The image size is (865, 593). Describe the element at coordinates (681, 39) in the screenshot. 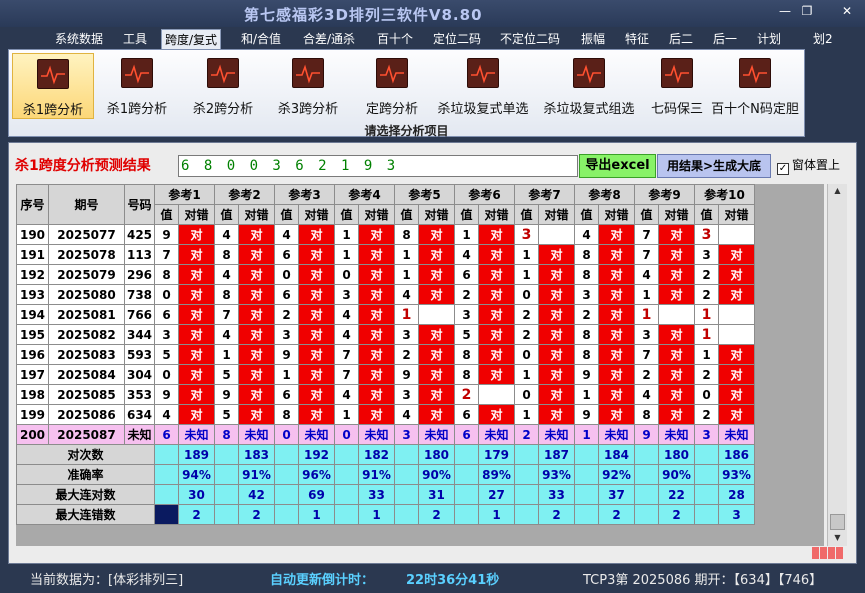

I see `menu-item: 后二` at that location.